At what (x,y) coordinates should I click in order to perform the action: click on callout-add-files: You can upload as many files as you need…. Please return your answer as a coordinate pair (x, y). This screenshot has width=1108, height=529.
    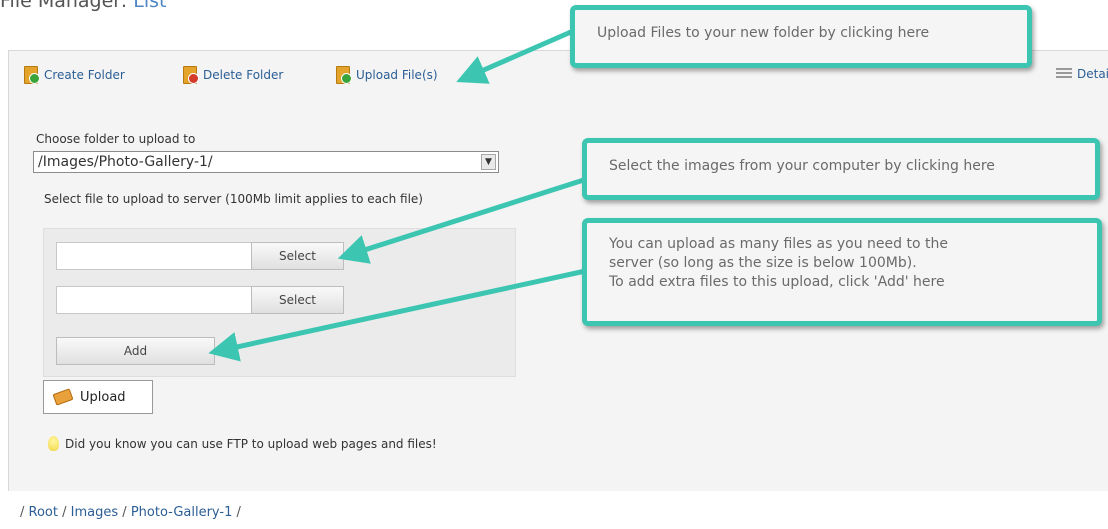
    Looking at the image, I should click on (842, 272).